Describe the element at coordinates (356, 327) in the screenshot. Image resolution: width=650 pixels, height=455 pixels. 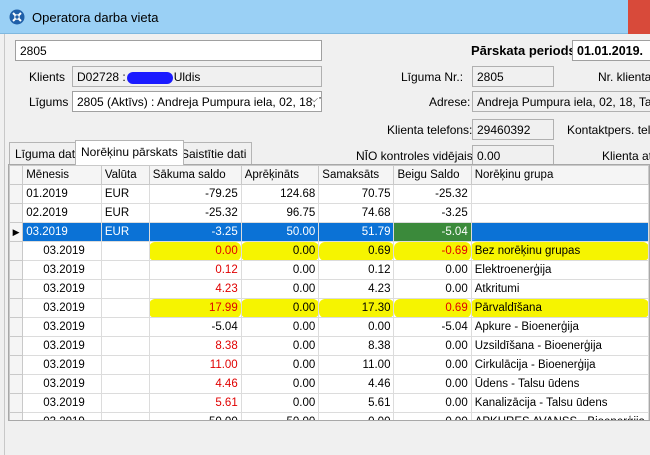
I see `cell-paid: 0.00` at that location.